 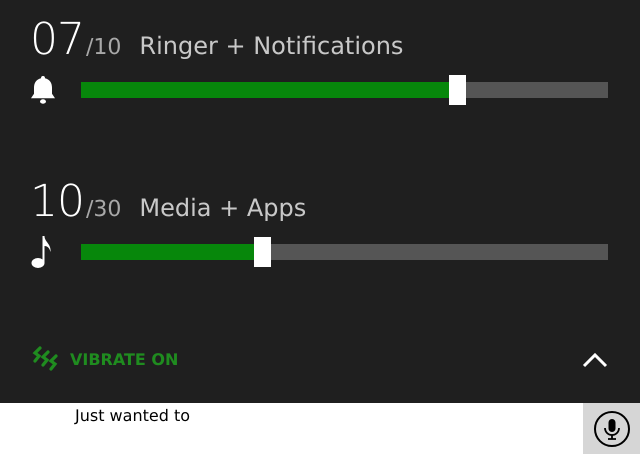 What do you see at coordinates (57, 40) in the screenshot?
I see `volume-value: 07` at bounding box center [57, 40].